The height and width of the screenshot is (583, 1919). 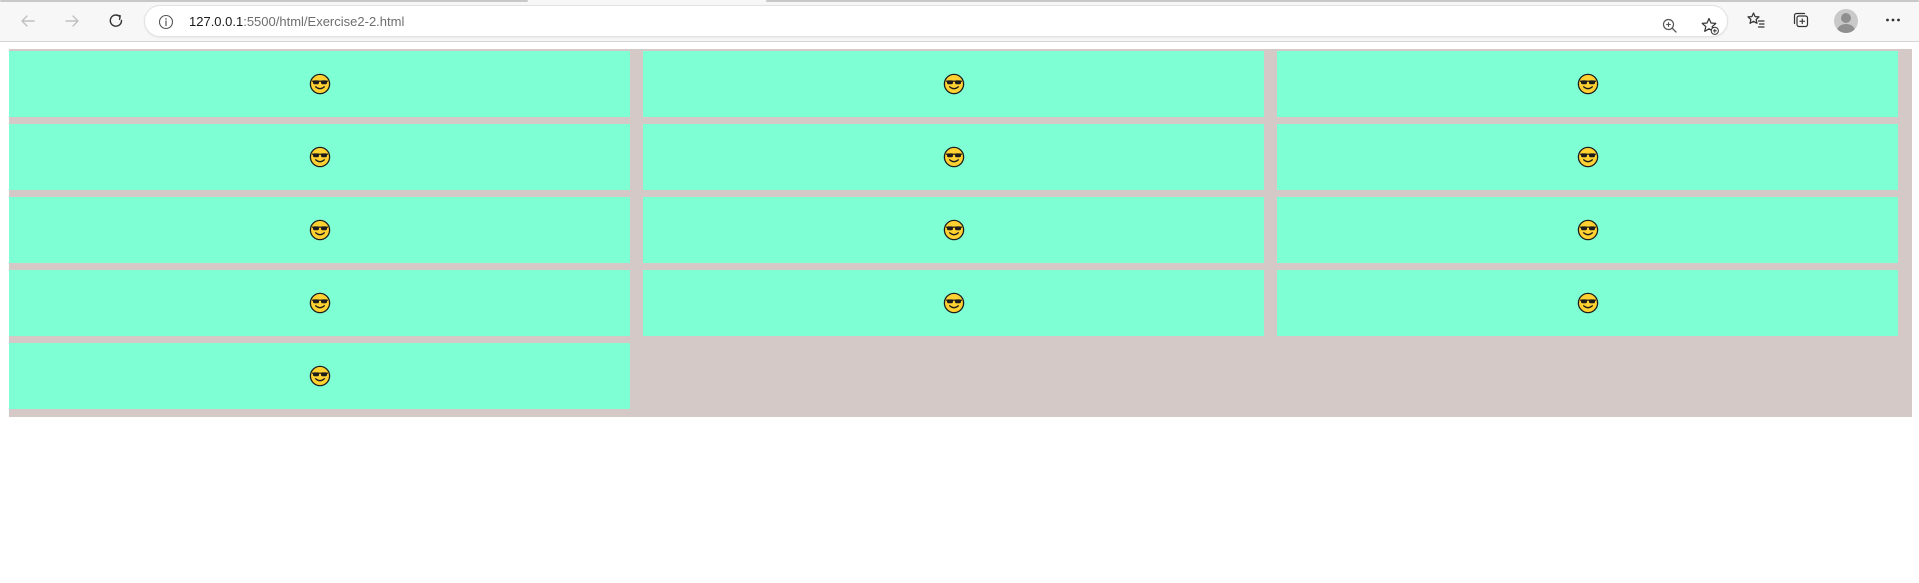 I want to click on forward-button, so click(x=72, y=21).